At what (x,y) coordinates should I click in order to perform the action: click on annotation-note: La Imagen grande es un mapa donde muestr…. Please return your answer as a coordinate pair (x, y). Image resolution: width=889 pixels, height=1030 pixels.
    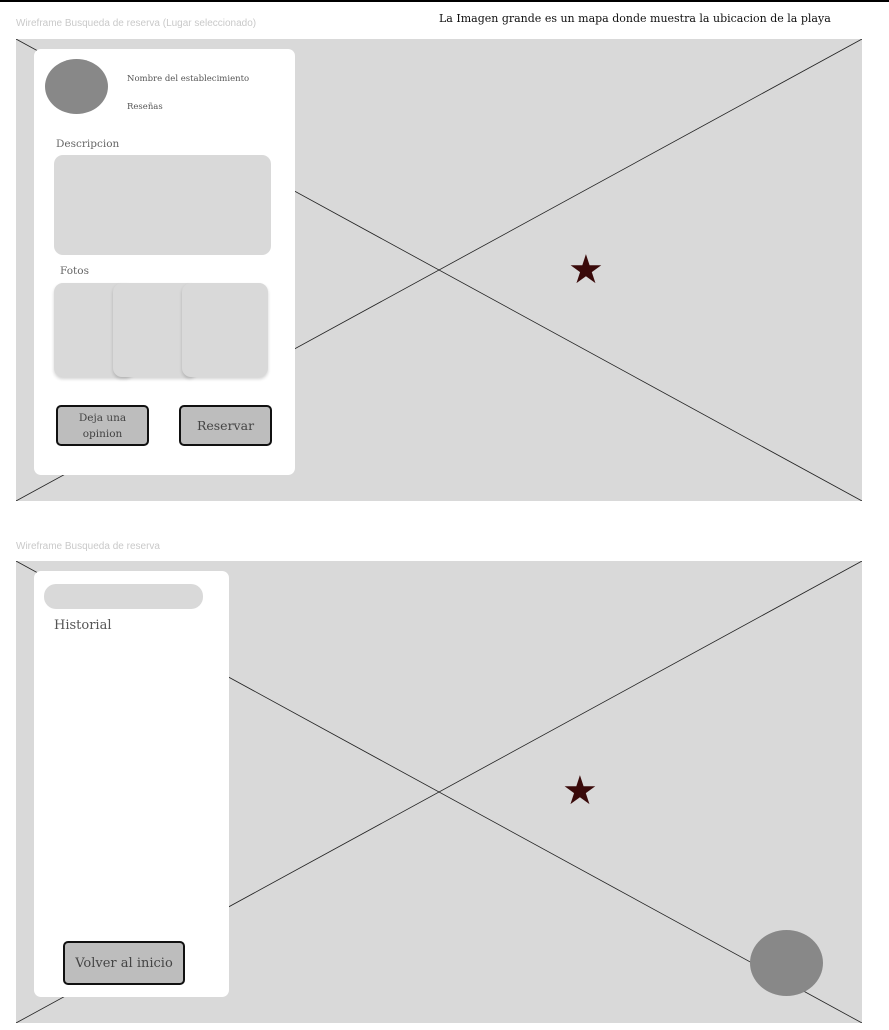
    Looking at the image, I should click on (635, 18).